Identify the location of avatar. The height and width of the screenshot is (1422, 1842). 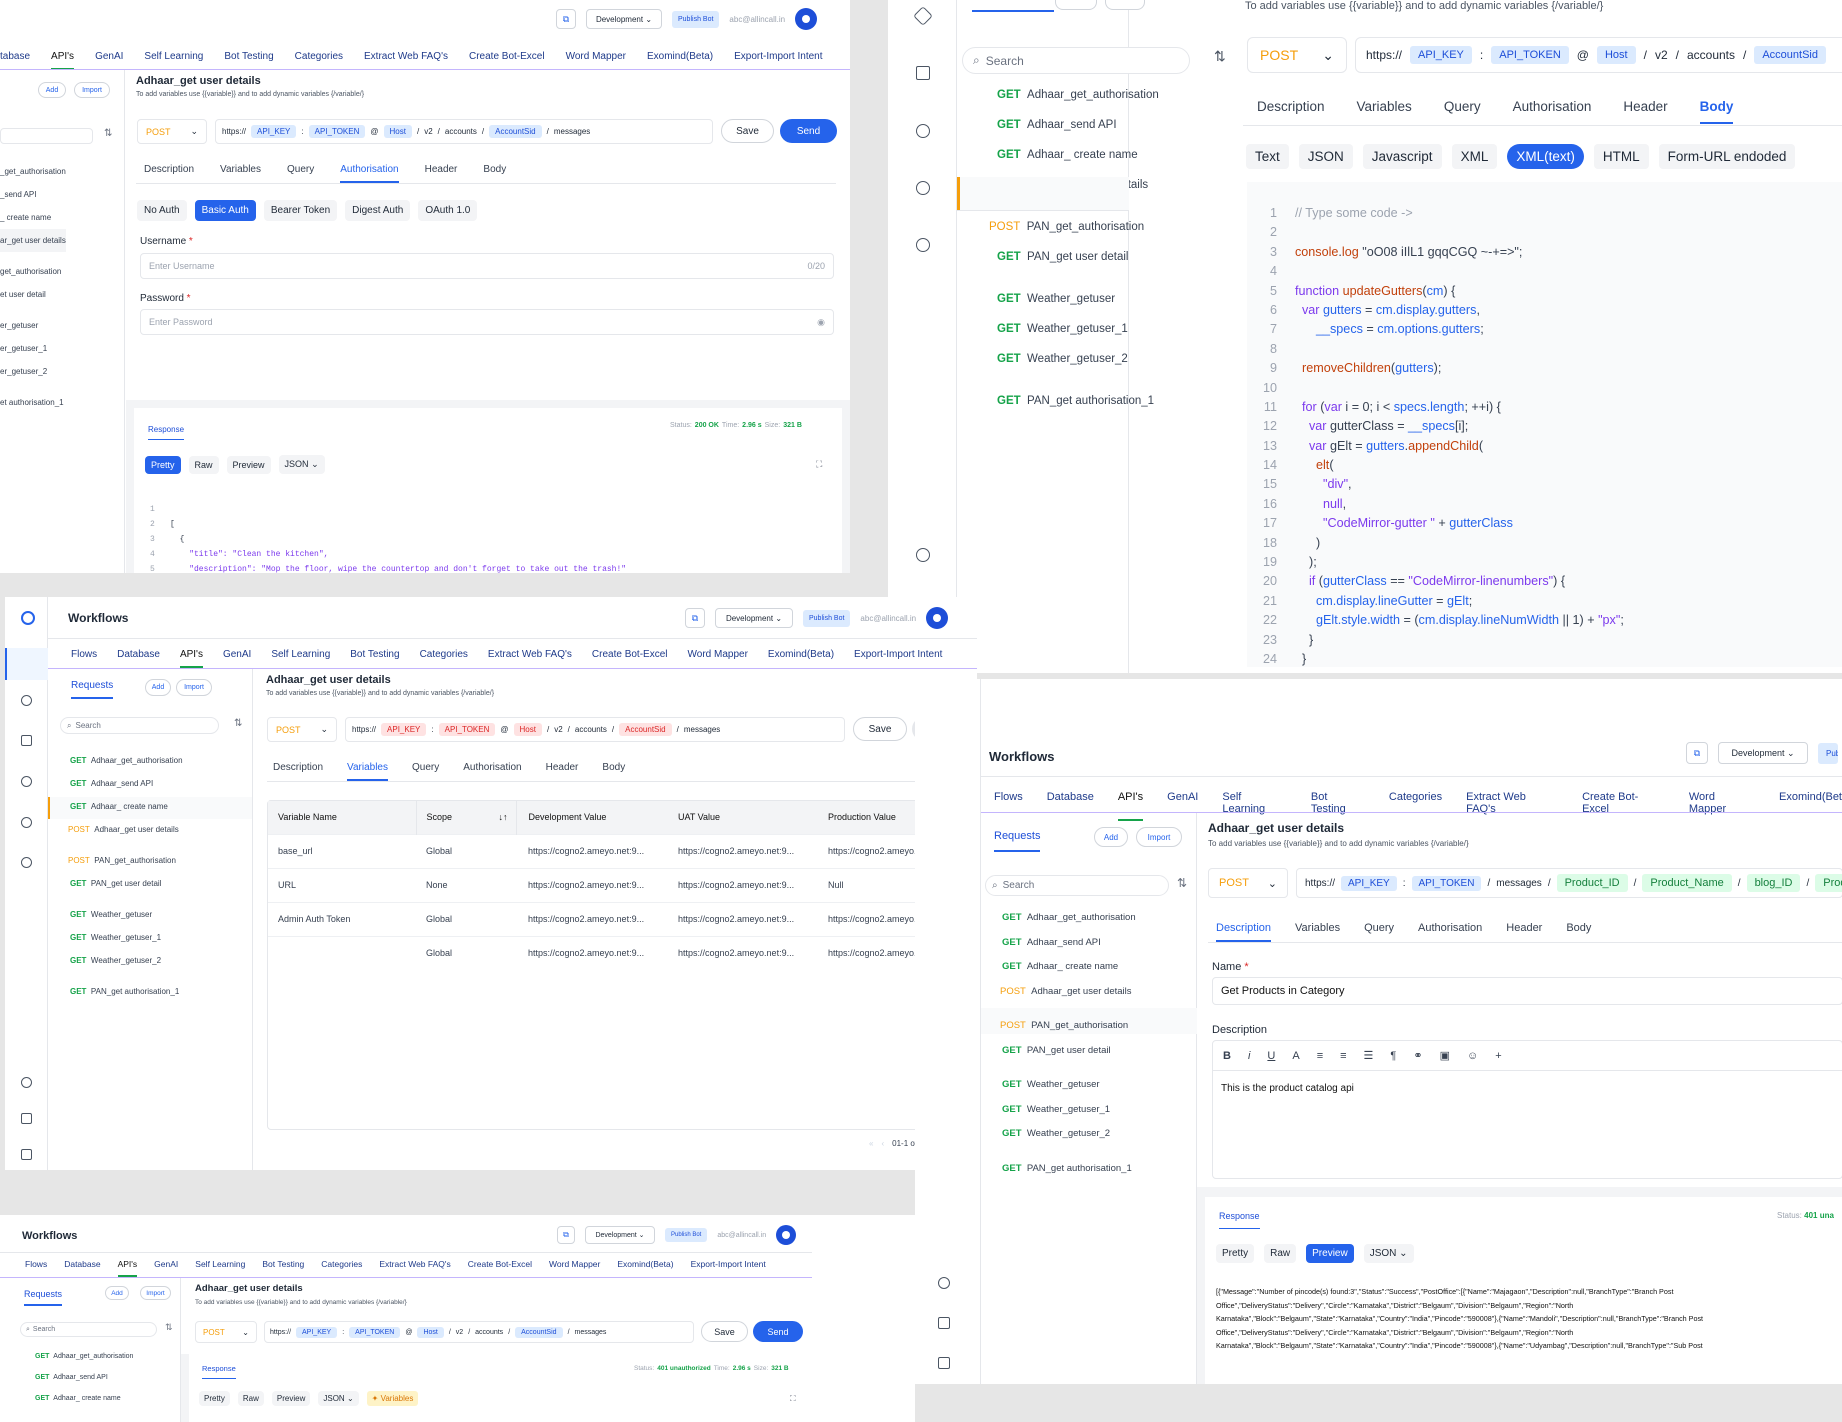
(937, 618).